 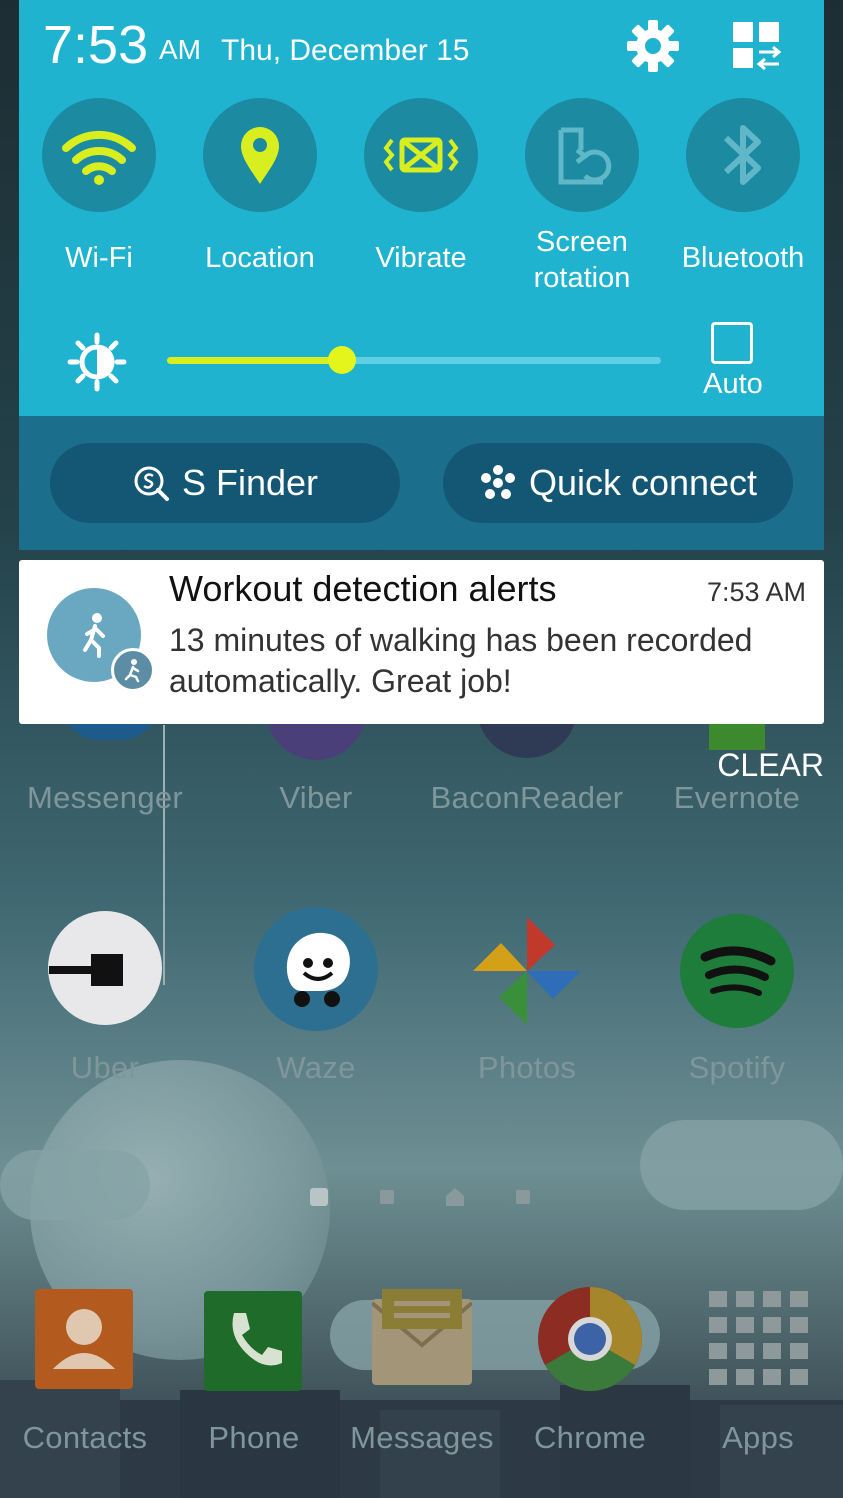 I want to click on quick-connect-button: Quick connect, so click(x=618, y=483).